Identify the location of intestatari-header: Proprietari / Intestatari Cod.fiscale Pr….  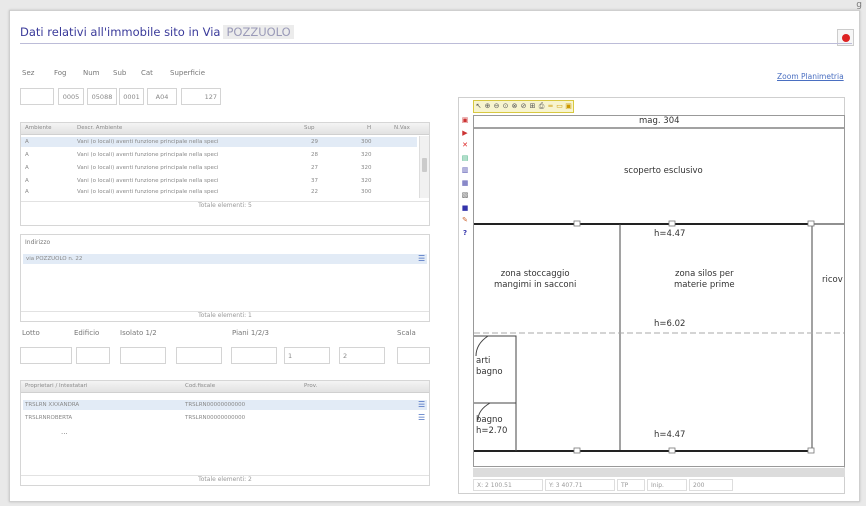
(225, 387).